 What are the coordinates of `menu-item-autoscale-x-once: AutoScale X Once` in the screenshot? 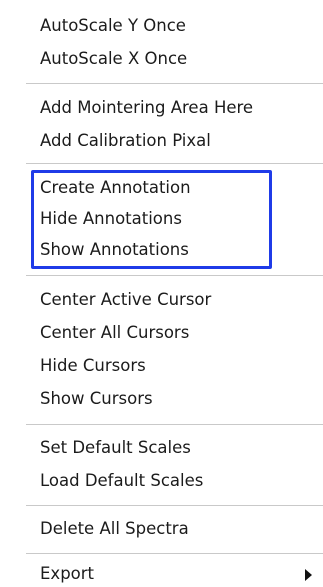 It's located at (113, 59).